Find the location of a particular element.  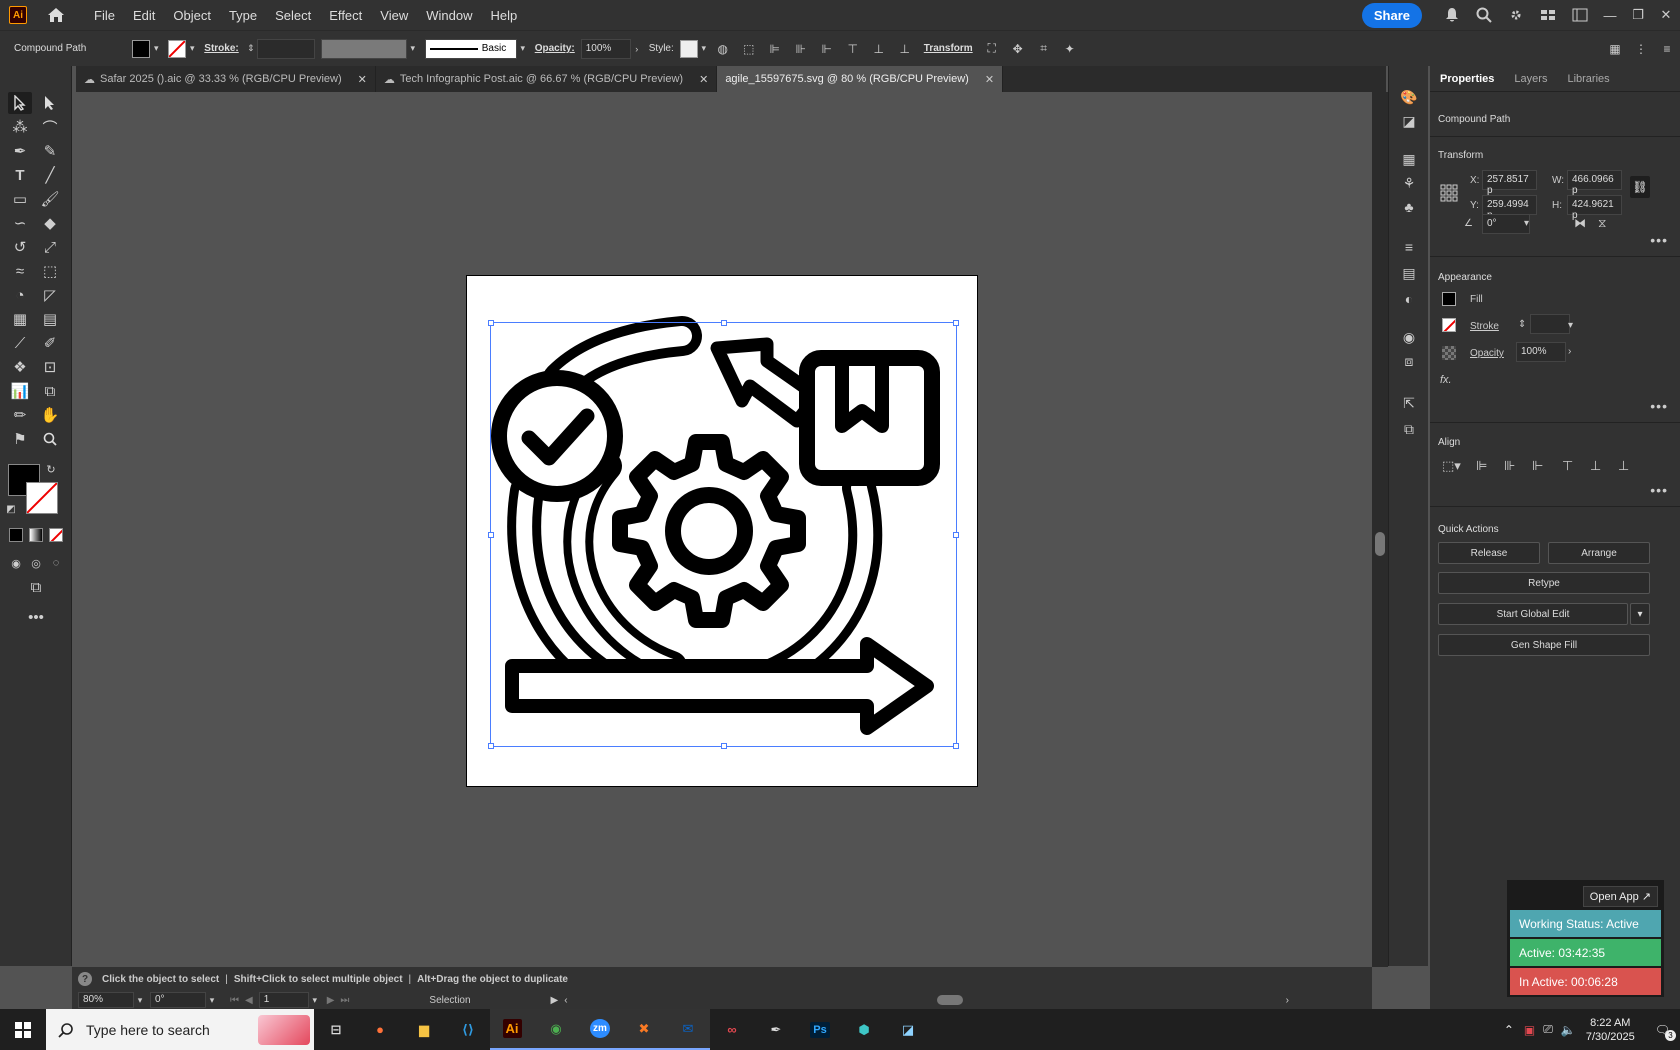

search-highlight-image is located at coordinates (284, 1029).